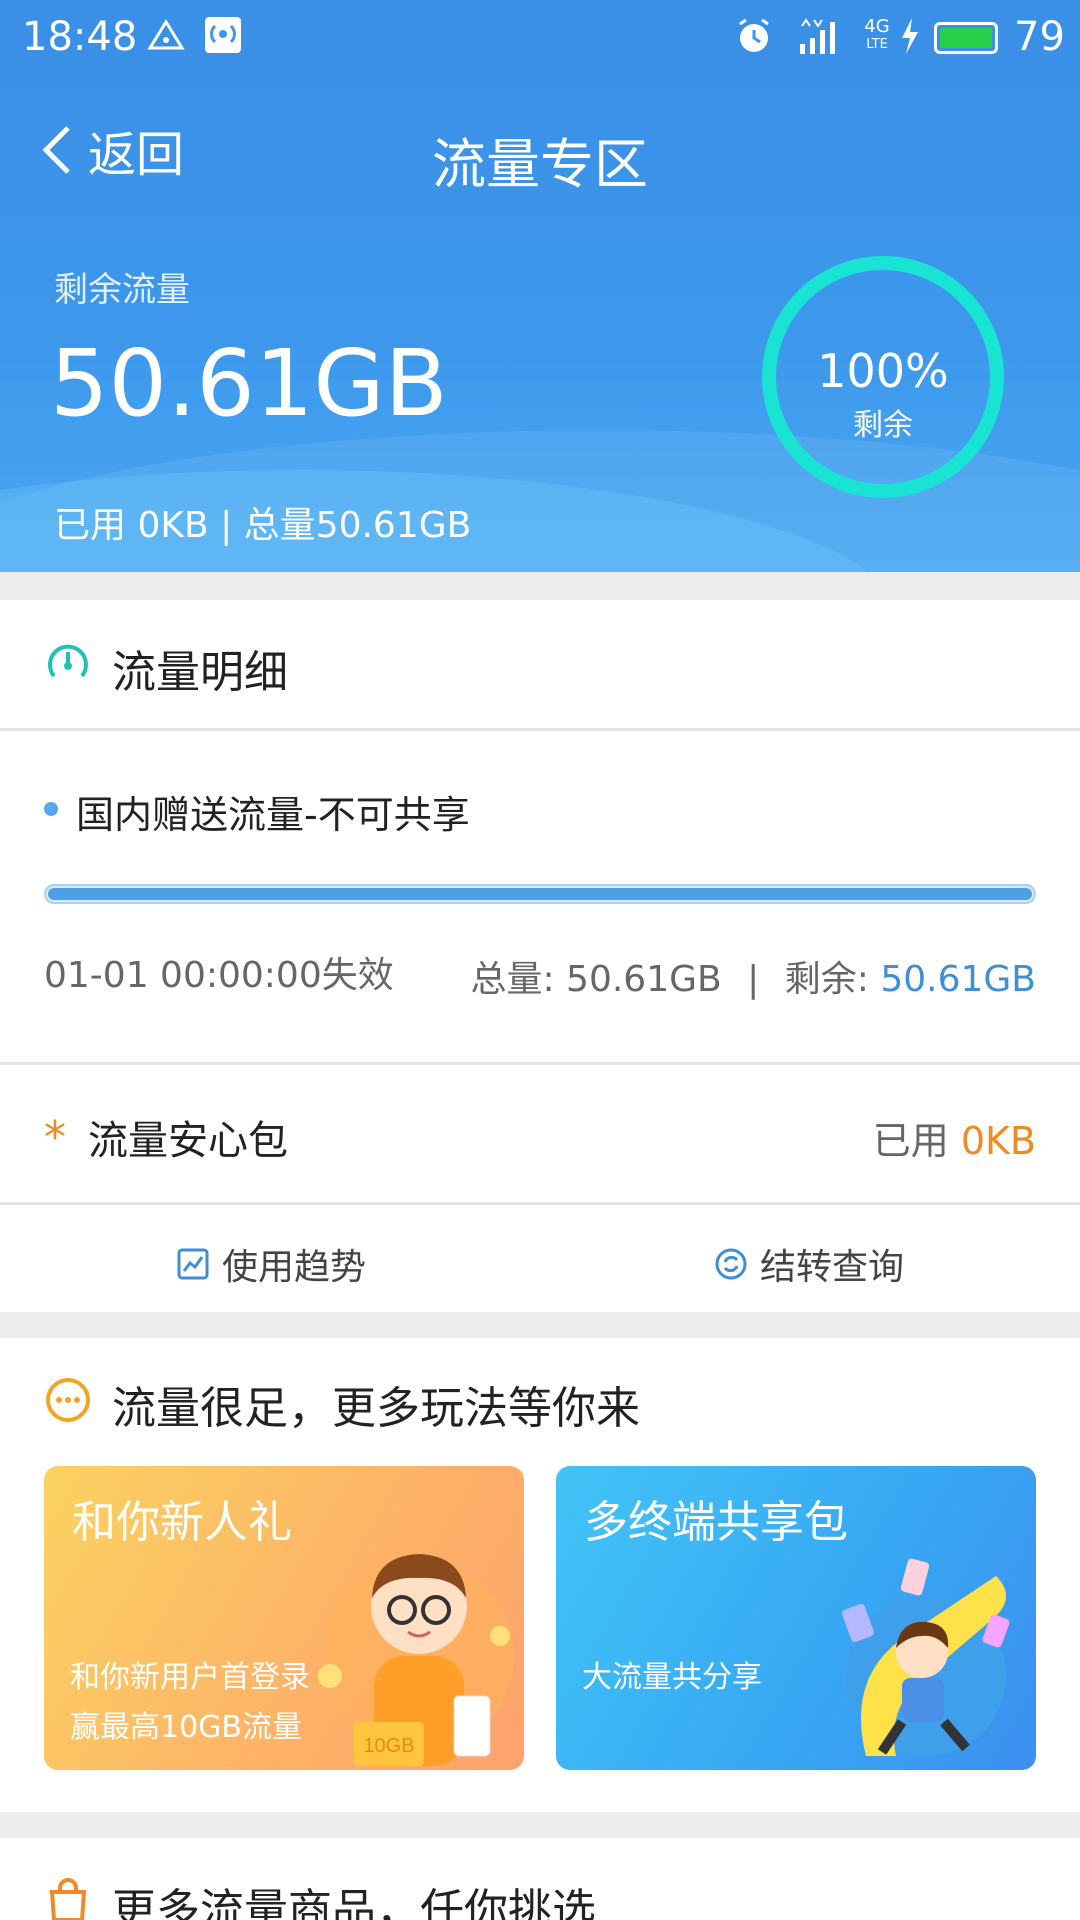  Describe the element at coordinates (754, 36) in the screenshot. I see `alarm-icon` at that location.